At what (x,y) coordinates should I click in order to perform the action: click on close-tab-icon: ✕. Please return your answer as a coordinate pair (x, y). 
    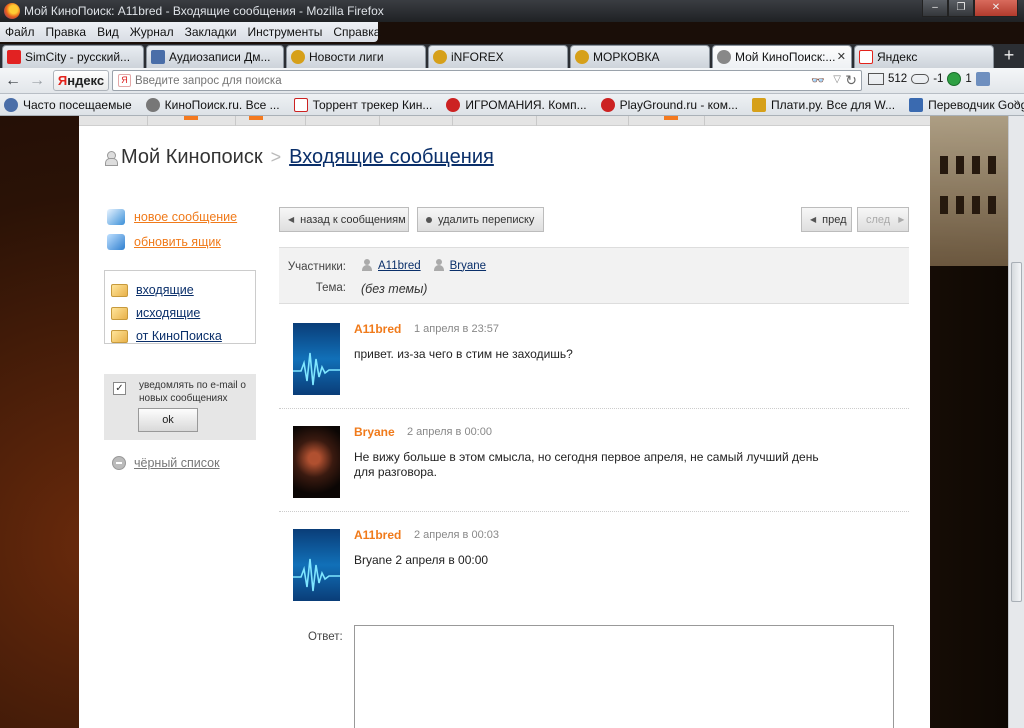
    Looking at the image, I should click on (841, 56).